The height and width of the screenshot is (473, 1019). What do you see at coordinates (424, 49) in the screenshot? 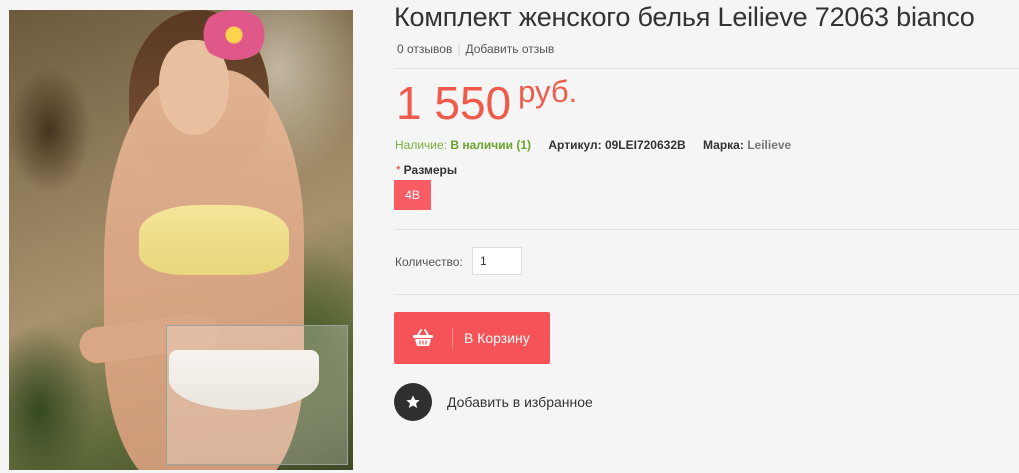
I see `reviews-count-link: 0 отзывов` at bounding box center [424, 49].